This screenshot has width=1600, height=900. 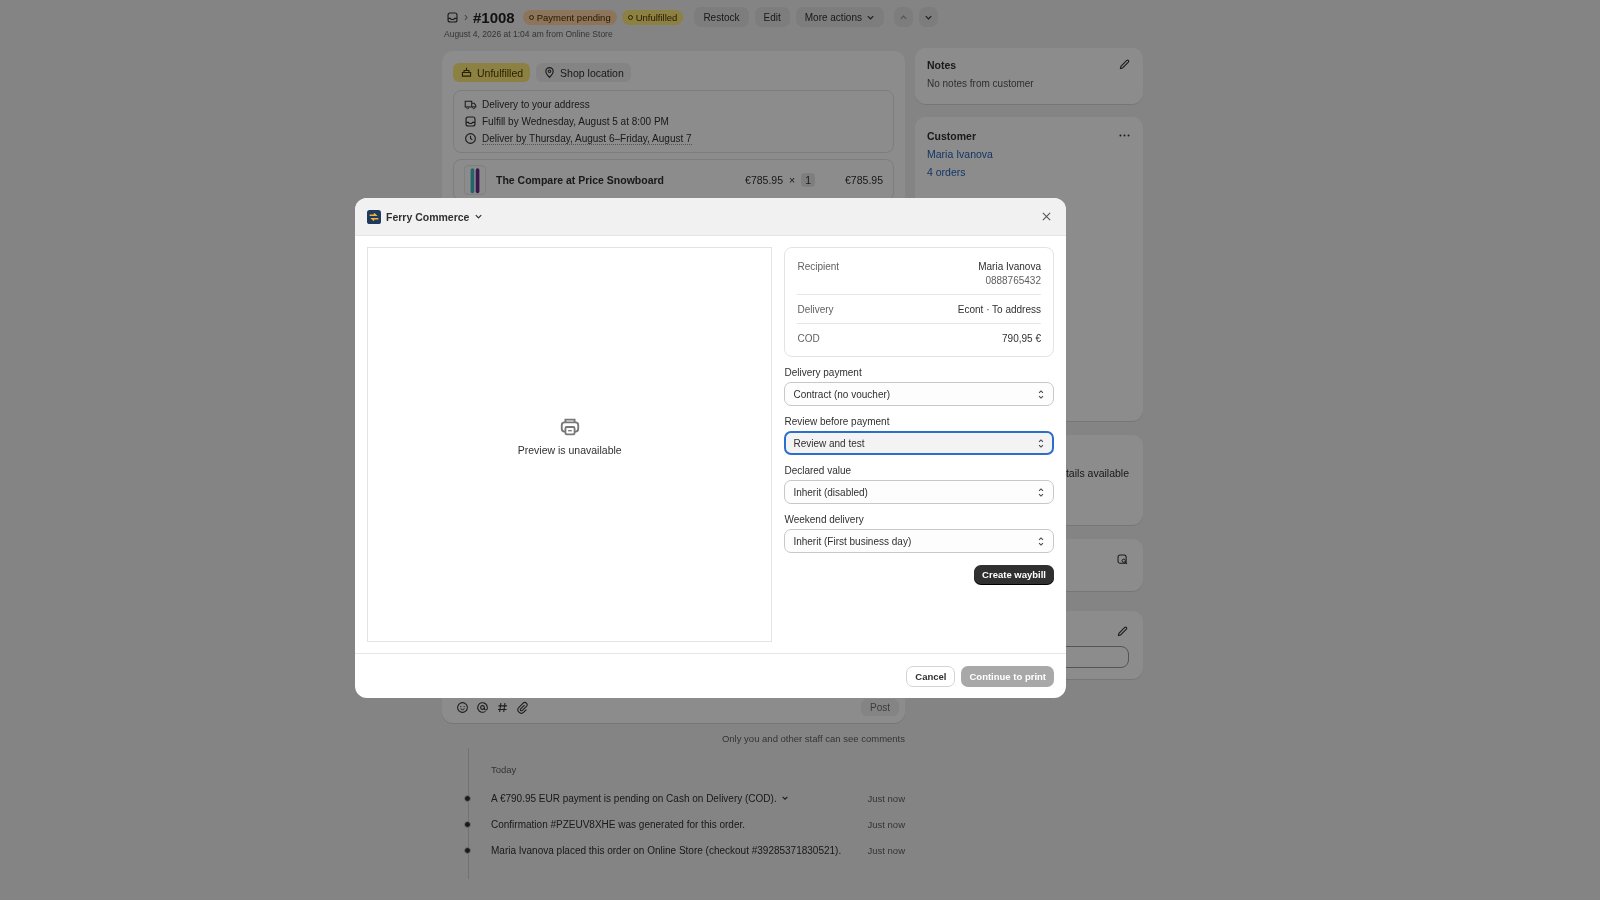 What do you see at coordinates (580, 180) in the screenshot?
I see `product-title: The Compare at Price Snowboard` at bounding box center [580, 180].